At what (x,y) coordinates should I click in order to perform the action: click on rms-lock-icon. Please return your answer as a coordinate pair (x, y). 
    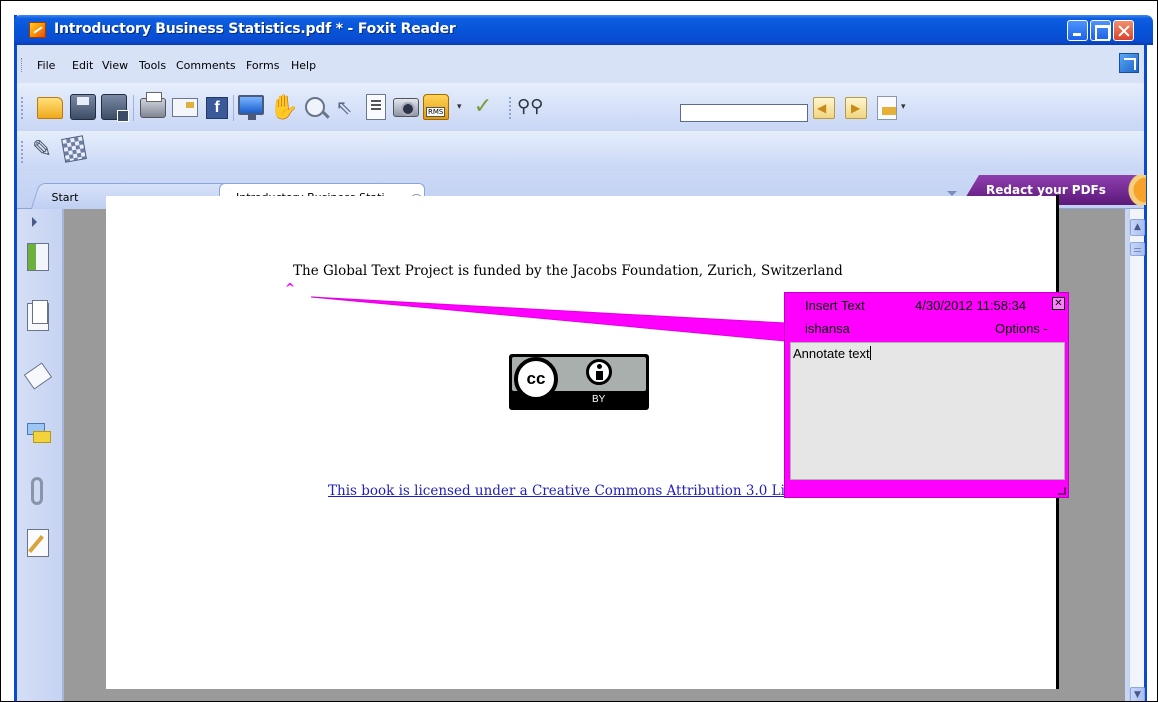
    Looking at the image, I should click on (436, 107).